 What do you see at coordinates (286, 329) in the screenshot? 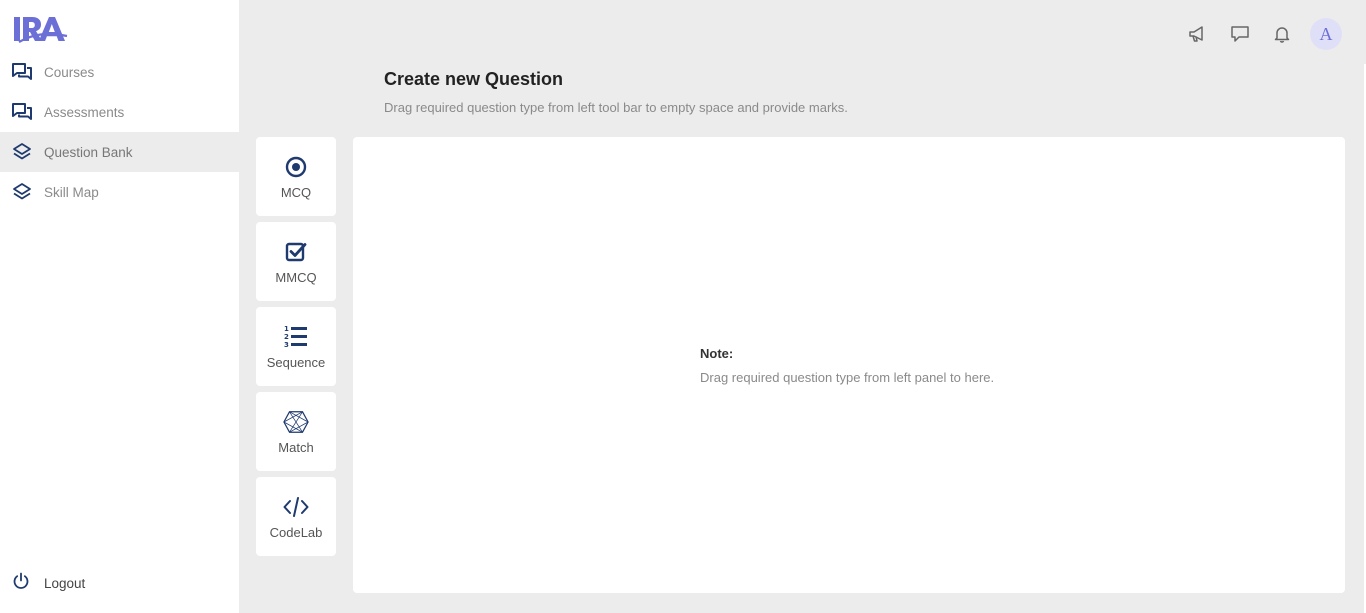
I see `svg-text: 1` at bounding box center [286, 329].